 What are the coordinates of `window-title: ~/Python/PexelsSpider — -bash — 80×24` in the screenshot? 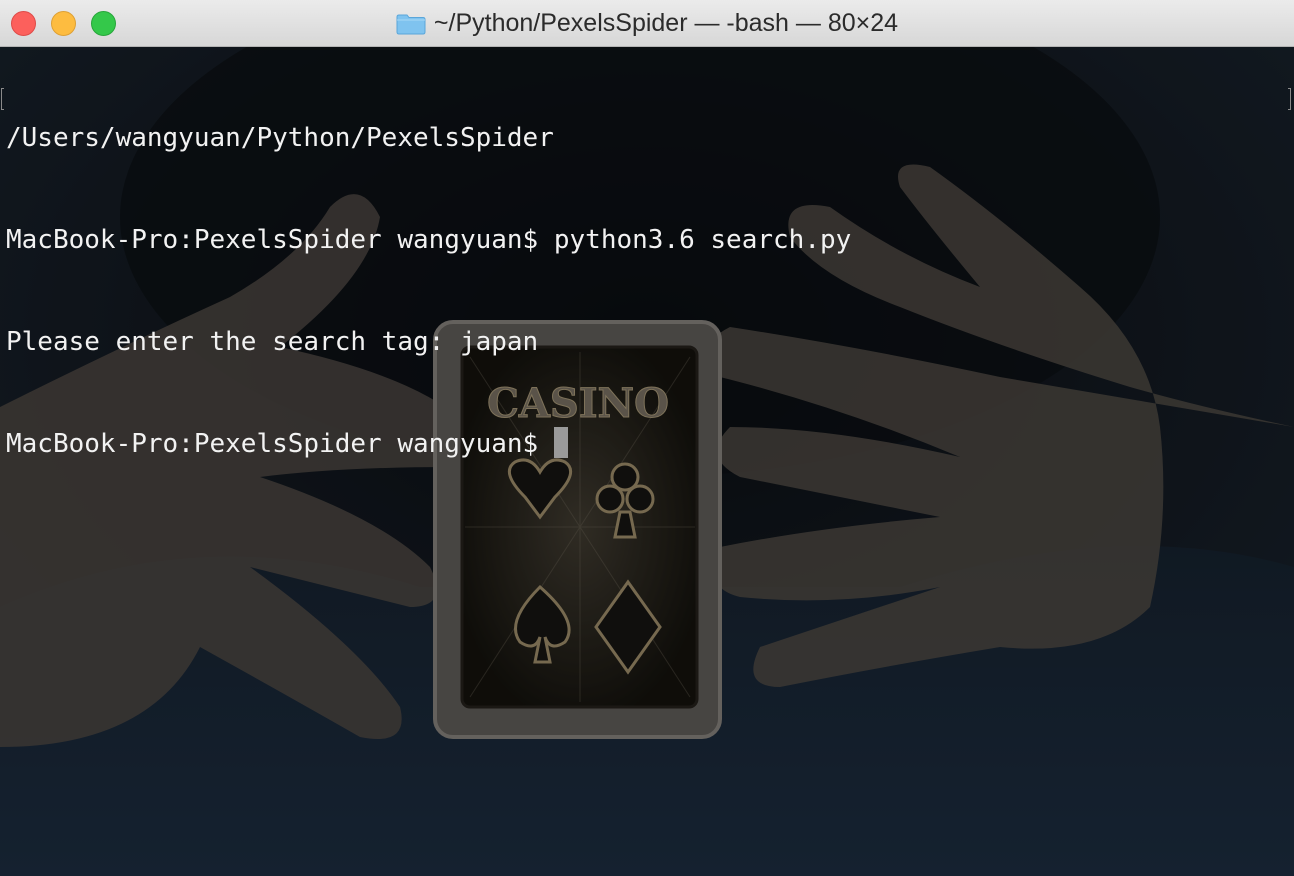 It's located at (666, 23).